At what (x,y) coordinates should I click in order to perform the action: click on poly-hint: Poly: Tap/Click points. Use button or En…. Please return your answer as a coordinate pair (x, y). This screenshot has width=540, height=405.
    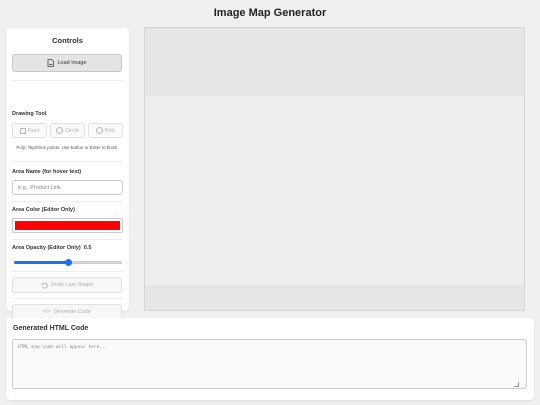
    Looking at the image, I should click on (67, 147).